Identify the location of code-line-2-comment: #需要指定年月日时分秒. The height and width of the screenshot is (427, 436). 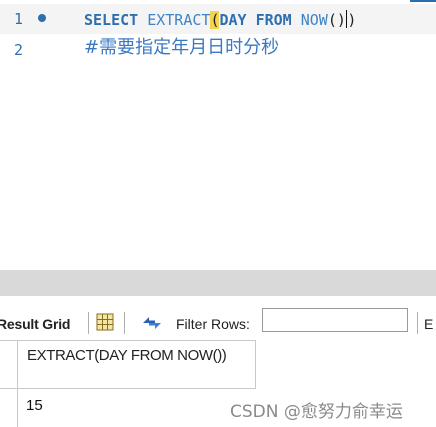
(181, 48).